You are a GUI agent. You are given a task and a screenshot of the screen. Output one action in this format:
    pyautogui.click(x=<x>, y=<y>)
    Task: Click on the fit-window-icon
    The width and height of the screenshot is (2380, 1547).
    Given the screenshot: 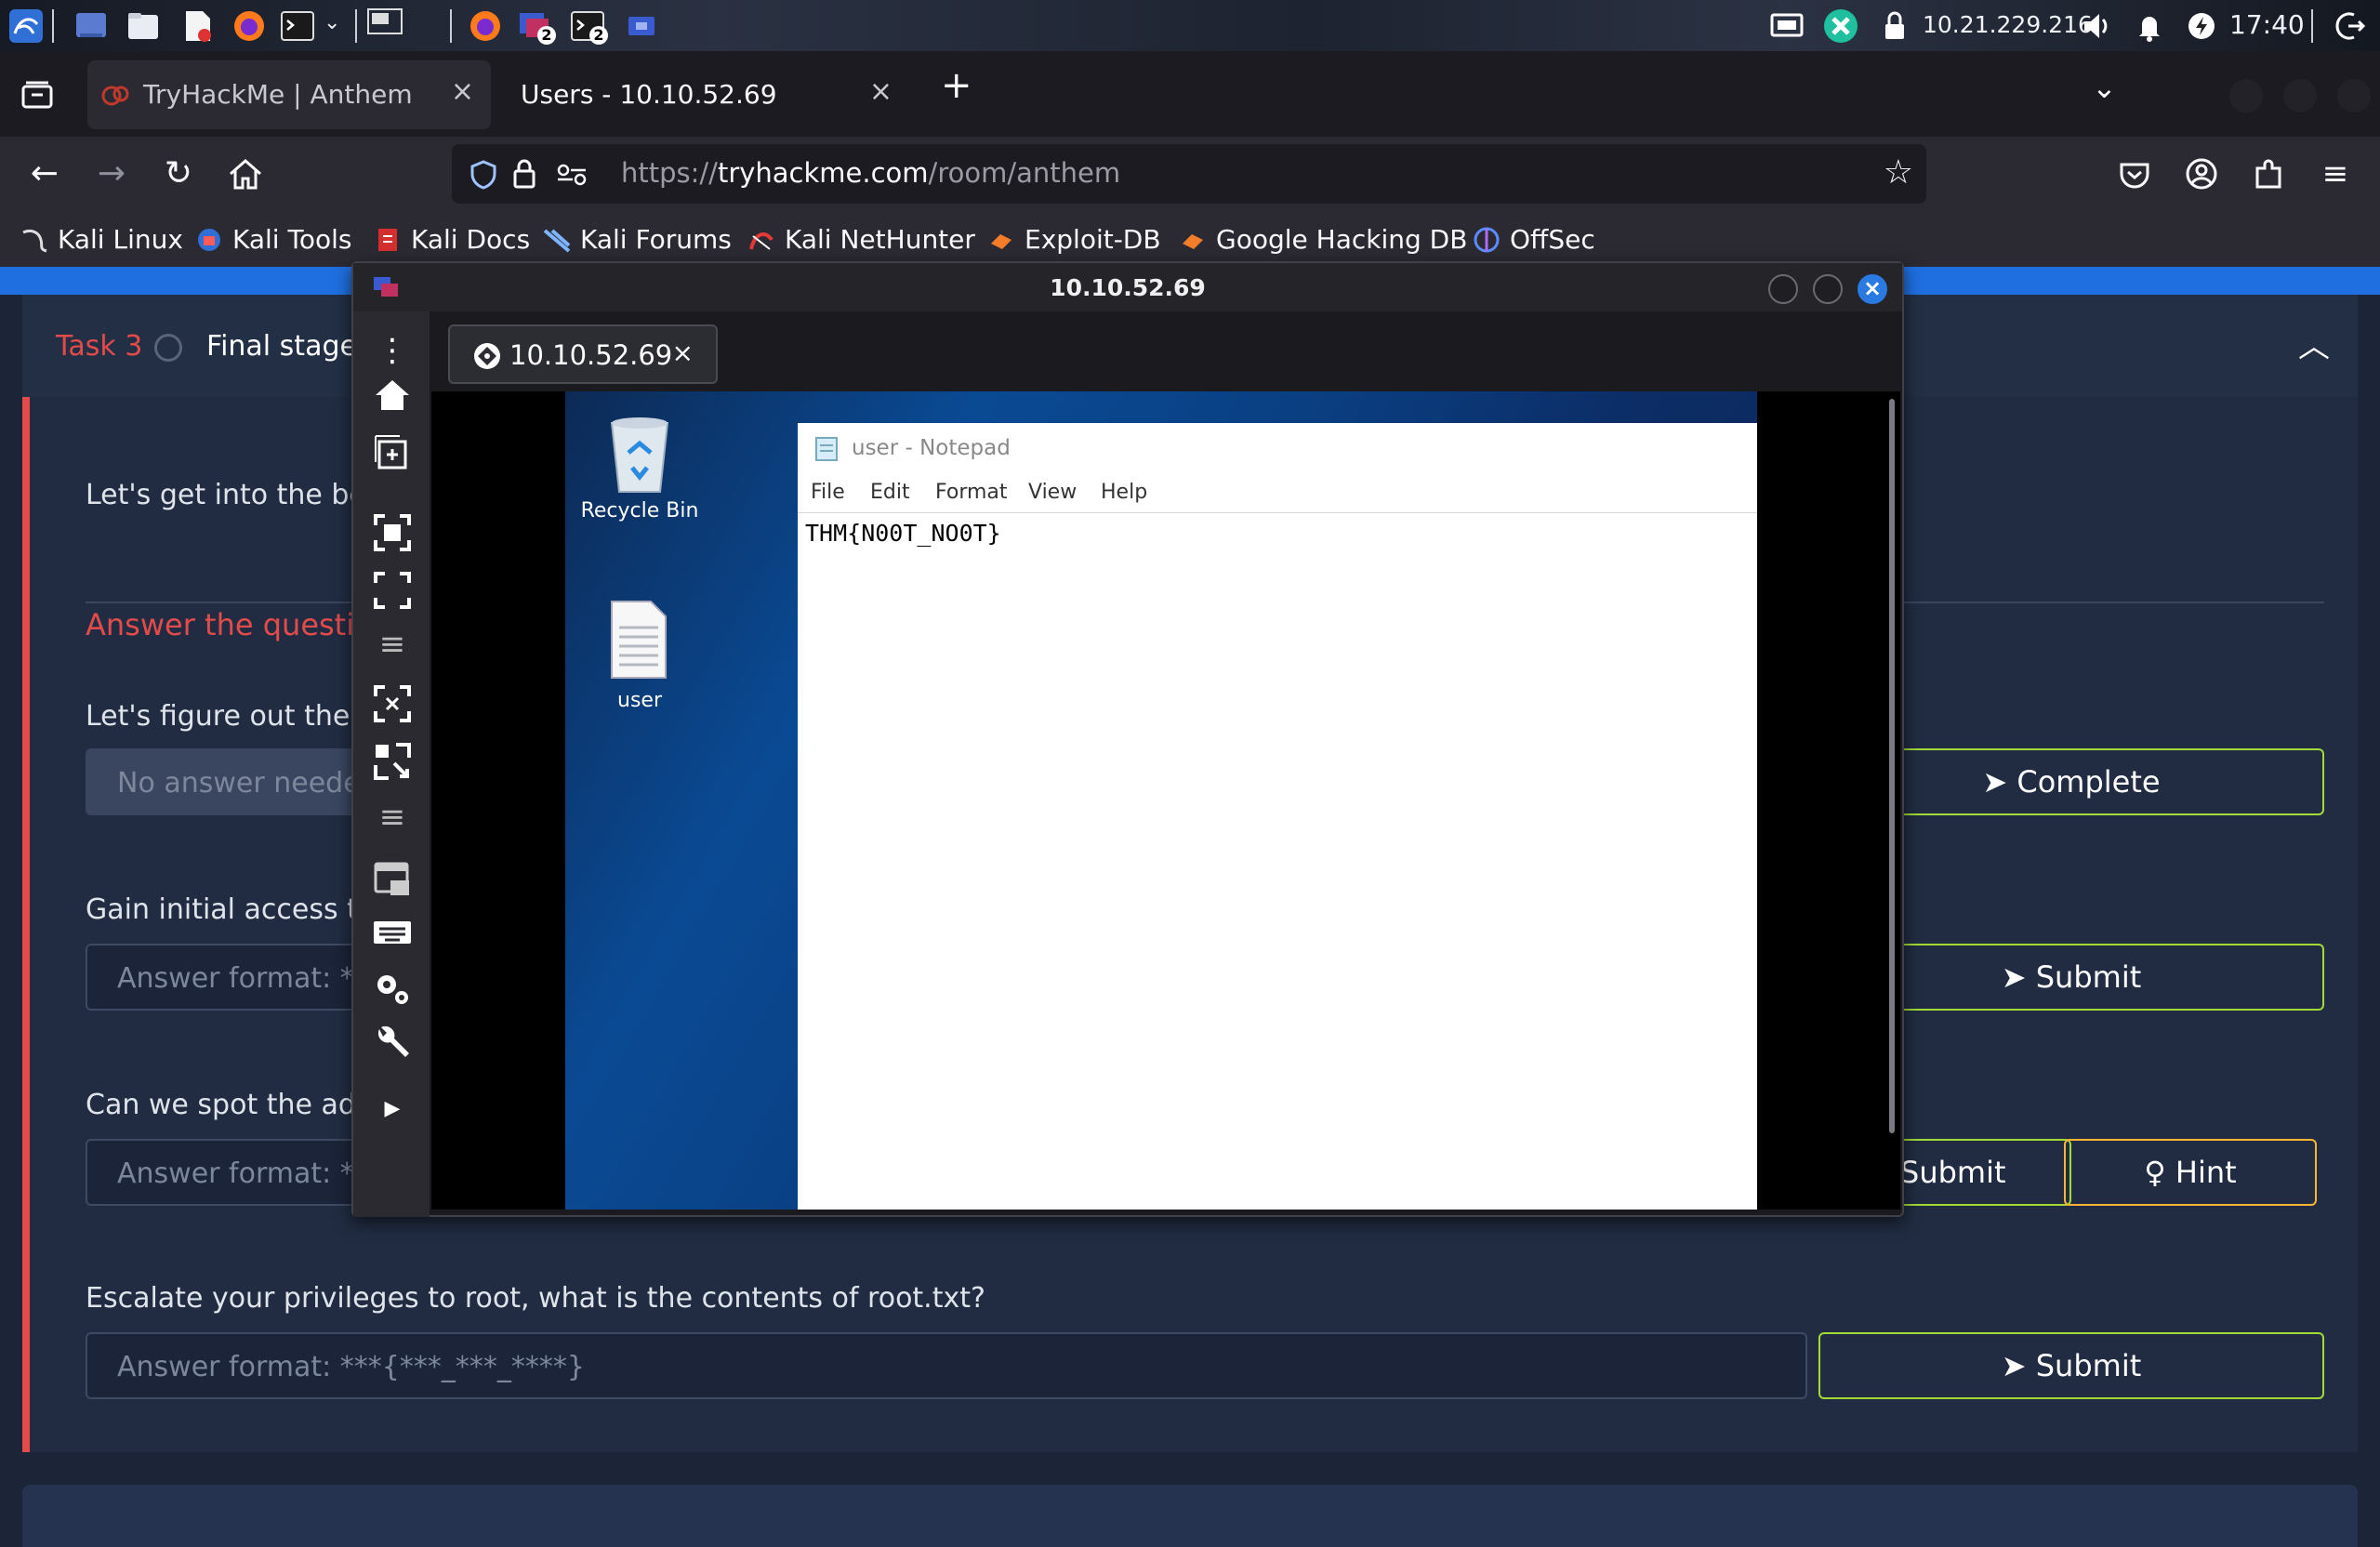 What is the action you would take?
    pyautogui.click(x=392, y=532)
    